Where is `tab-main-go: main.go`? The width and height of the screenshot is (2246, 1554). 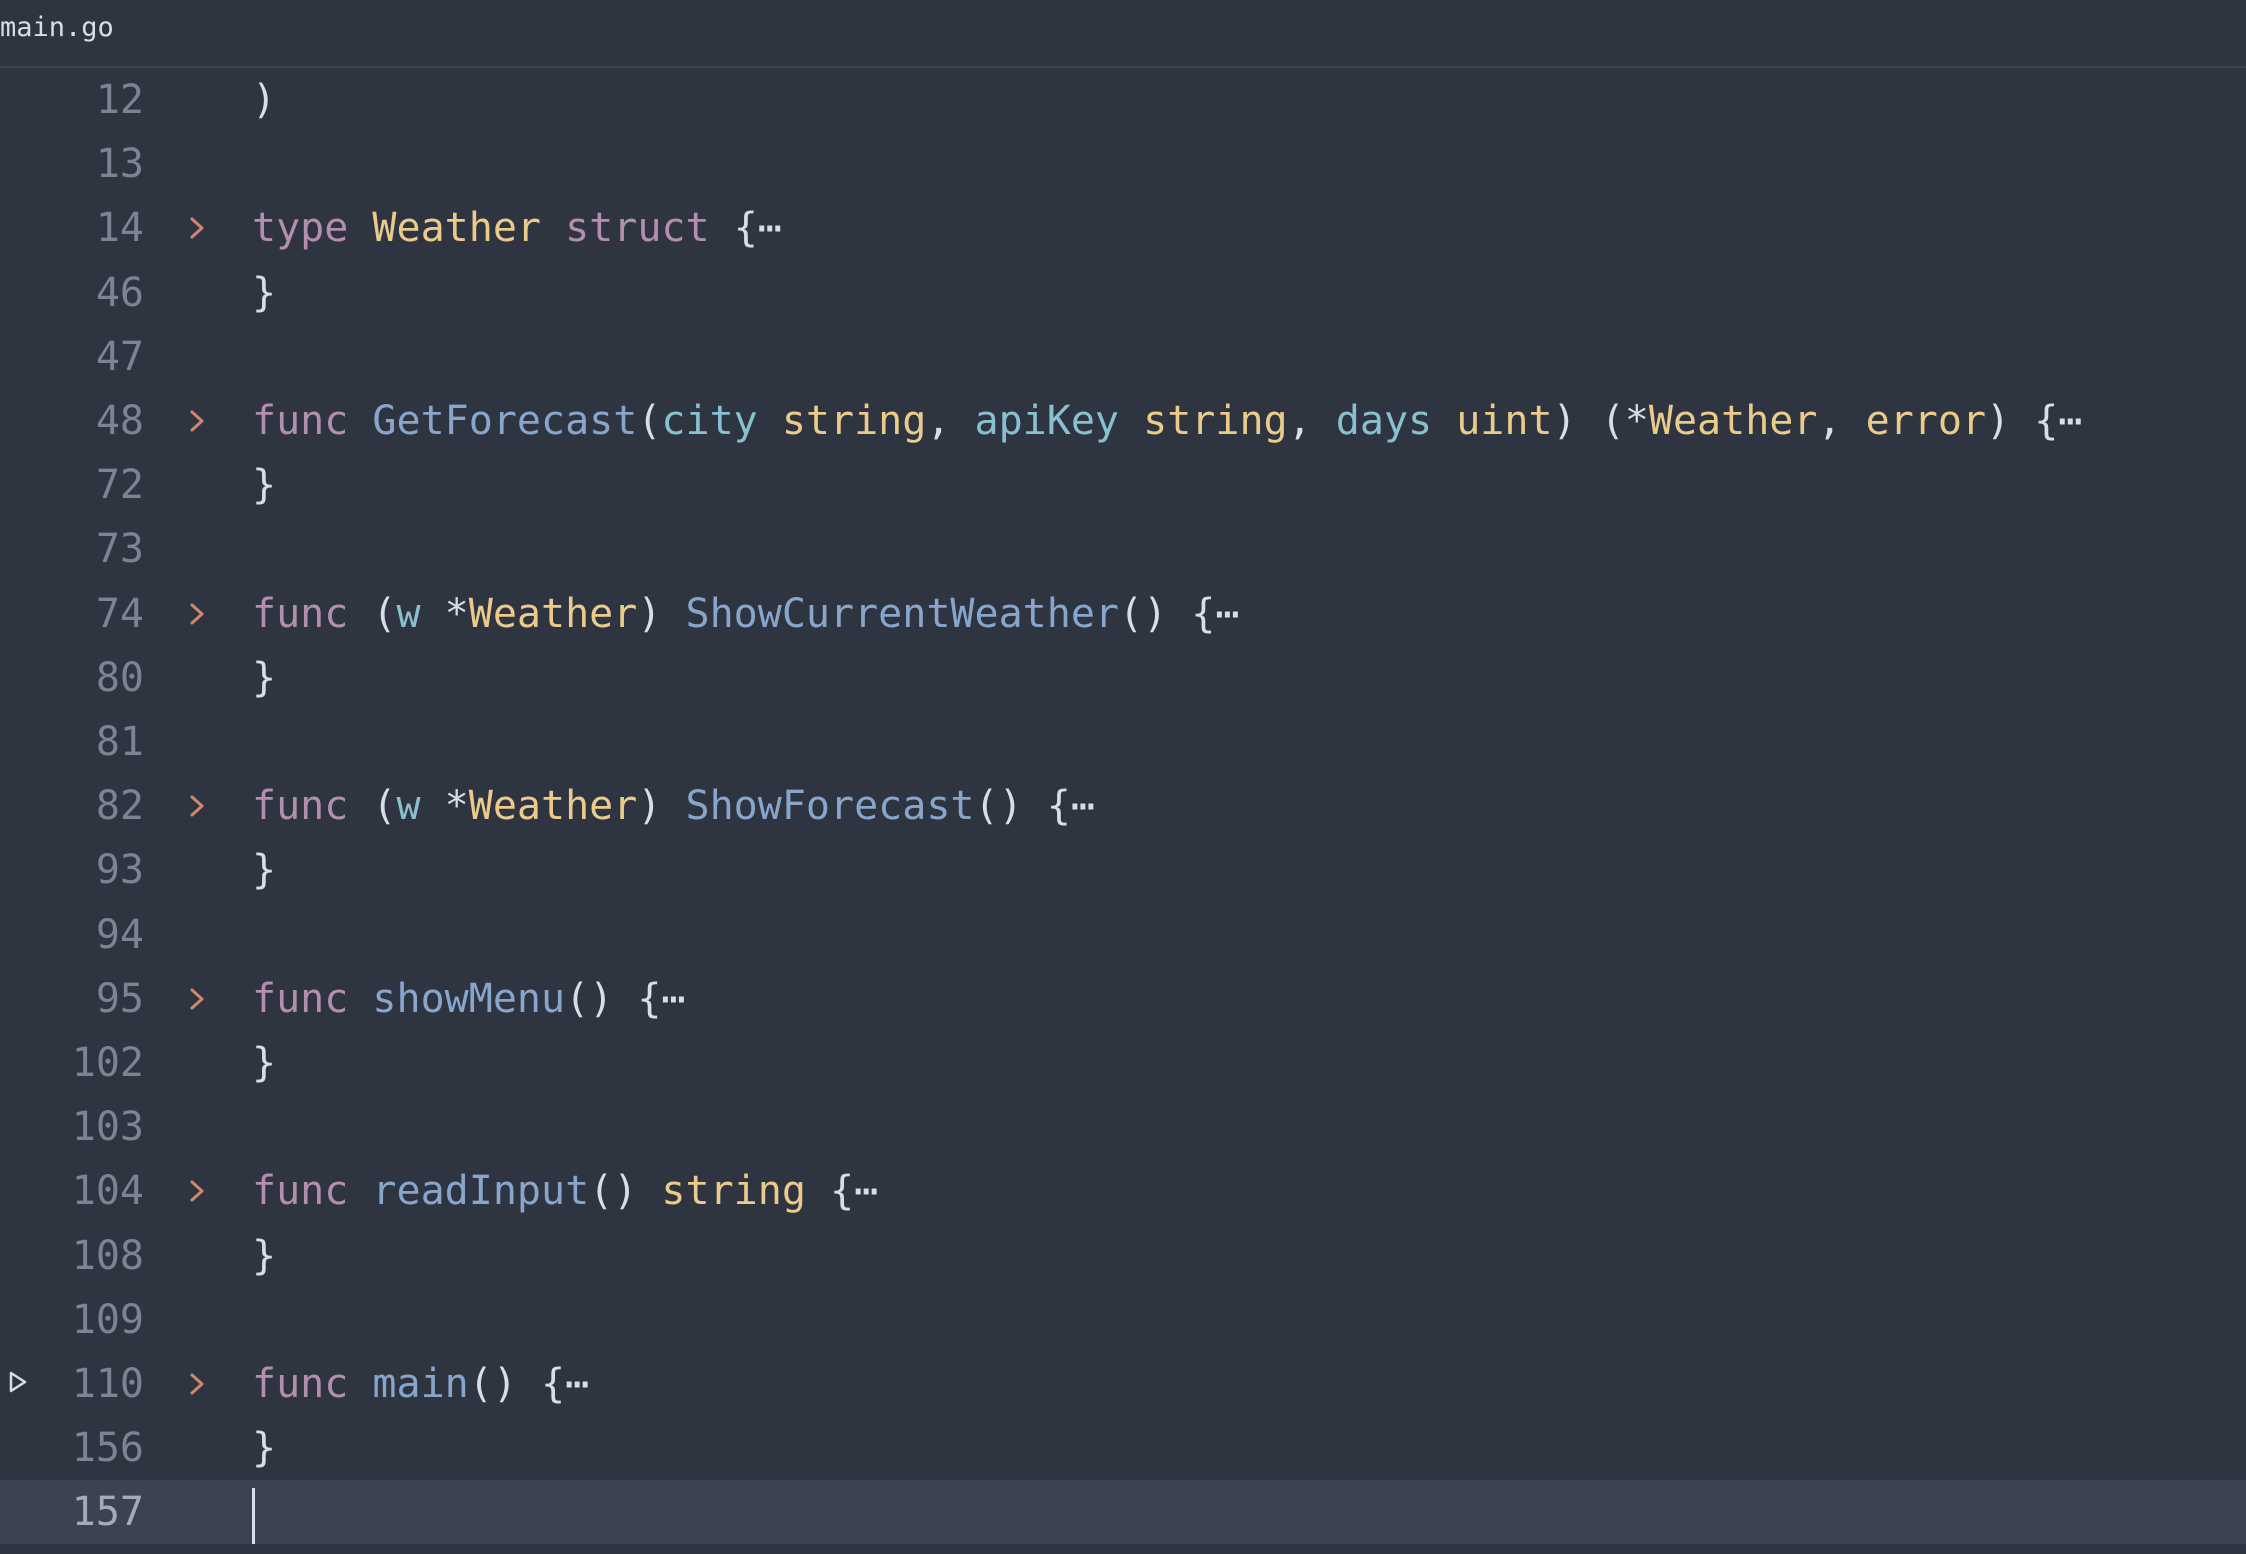
tab-main-go: main.go is located at coordinates (57, 28).